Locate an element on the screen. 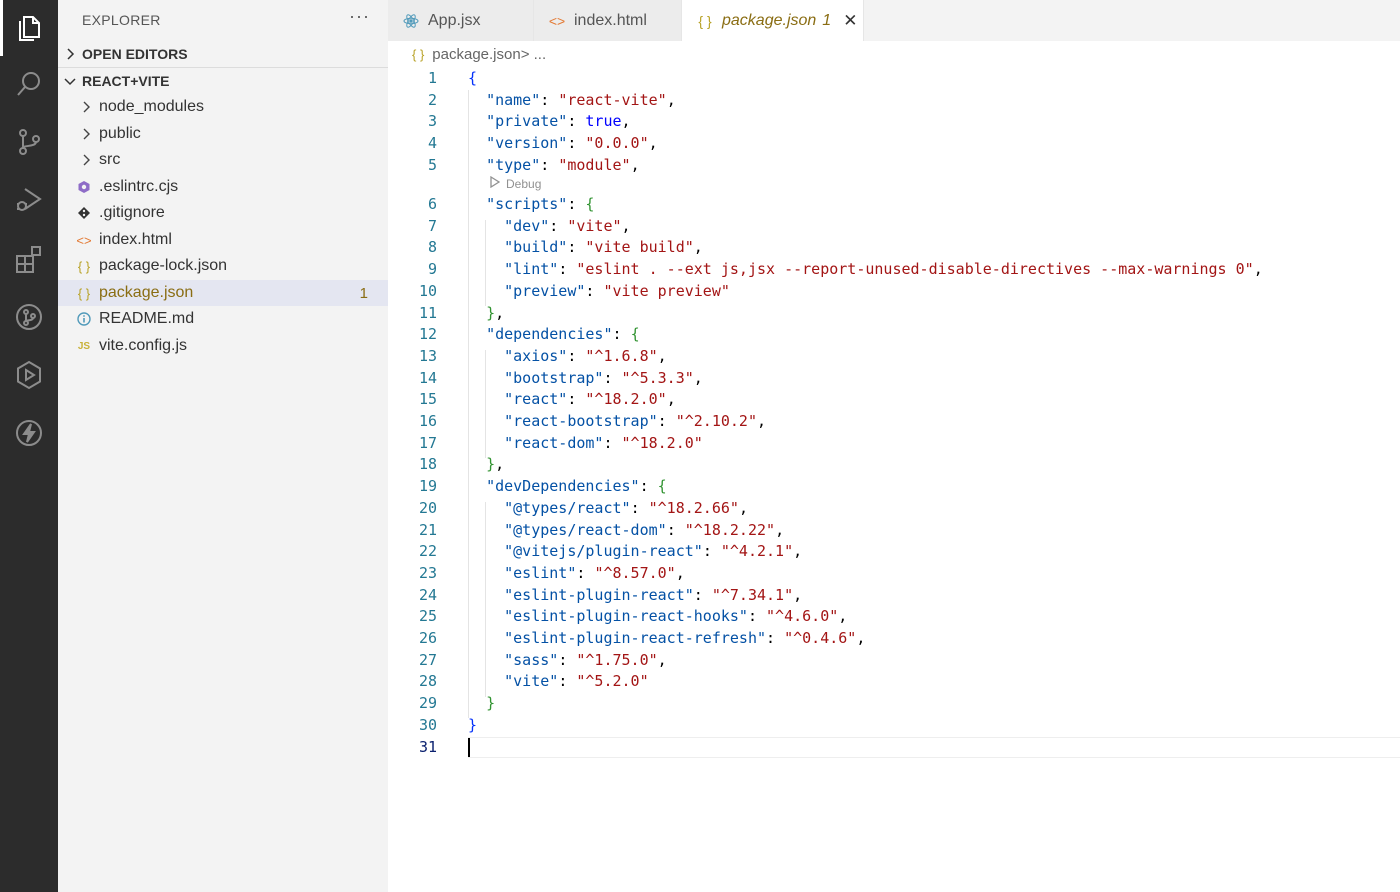 This screenshot has width=1400, height=892. code-line: 1{ is located at coordinates (452, 78).